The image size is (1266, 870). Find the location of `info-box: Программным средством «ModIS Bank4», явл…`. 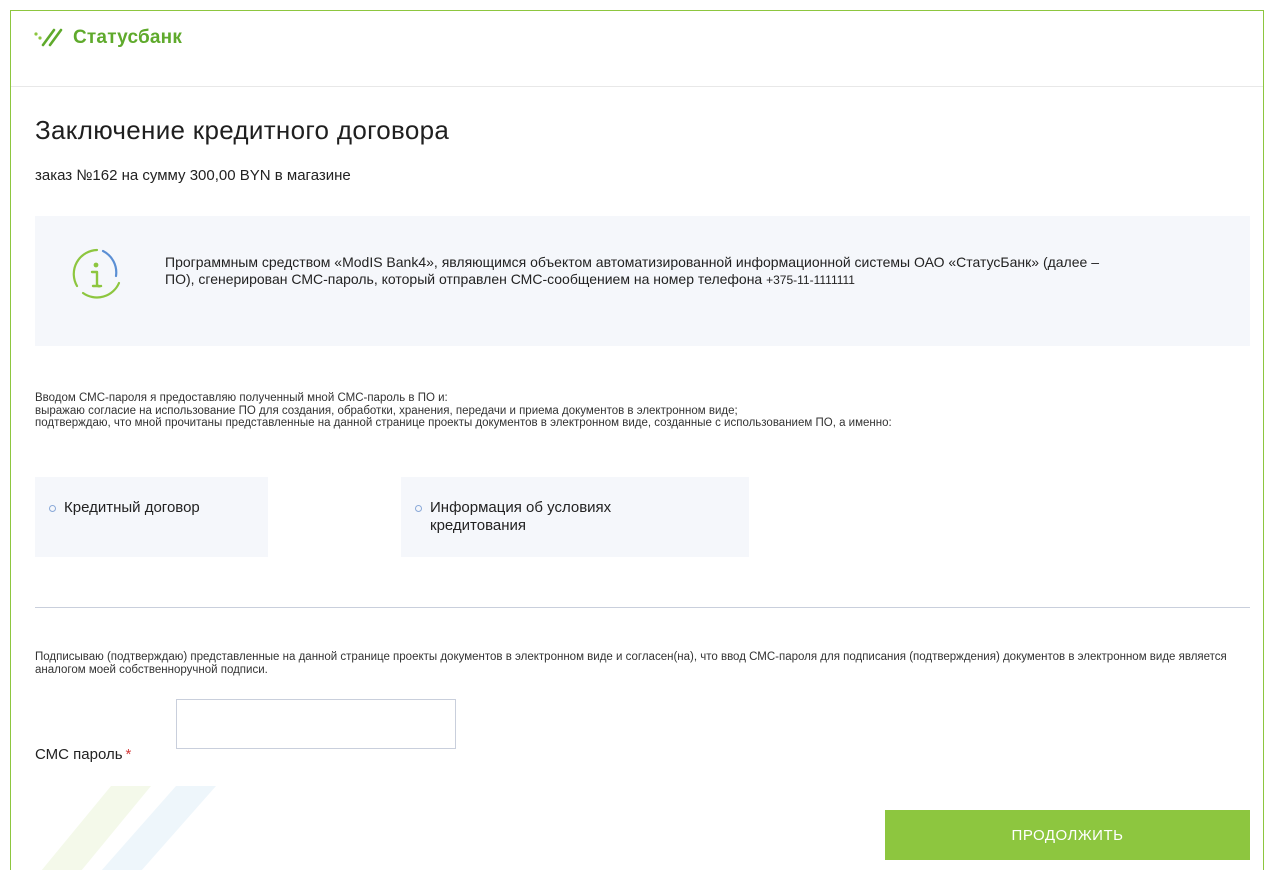

info-box: Программным средством «ModIS Bank4», явл… is located at coordinates (642, 281).